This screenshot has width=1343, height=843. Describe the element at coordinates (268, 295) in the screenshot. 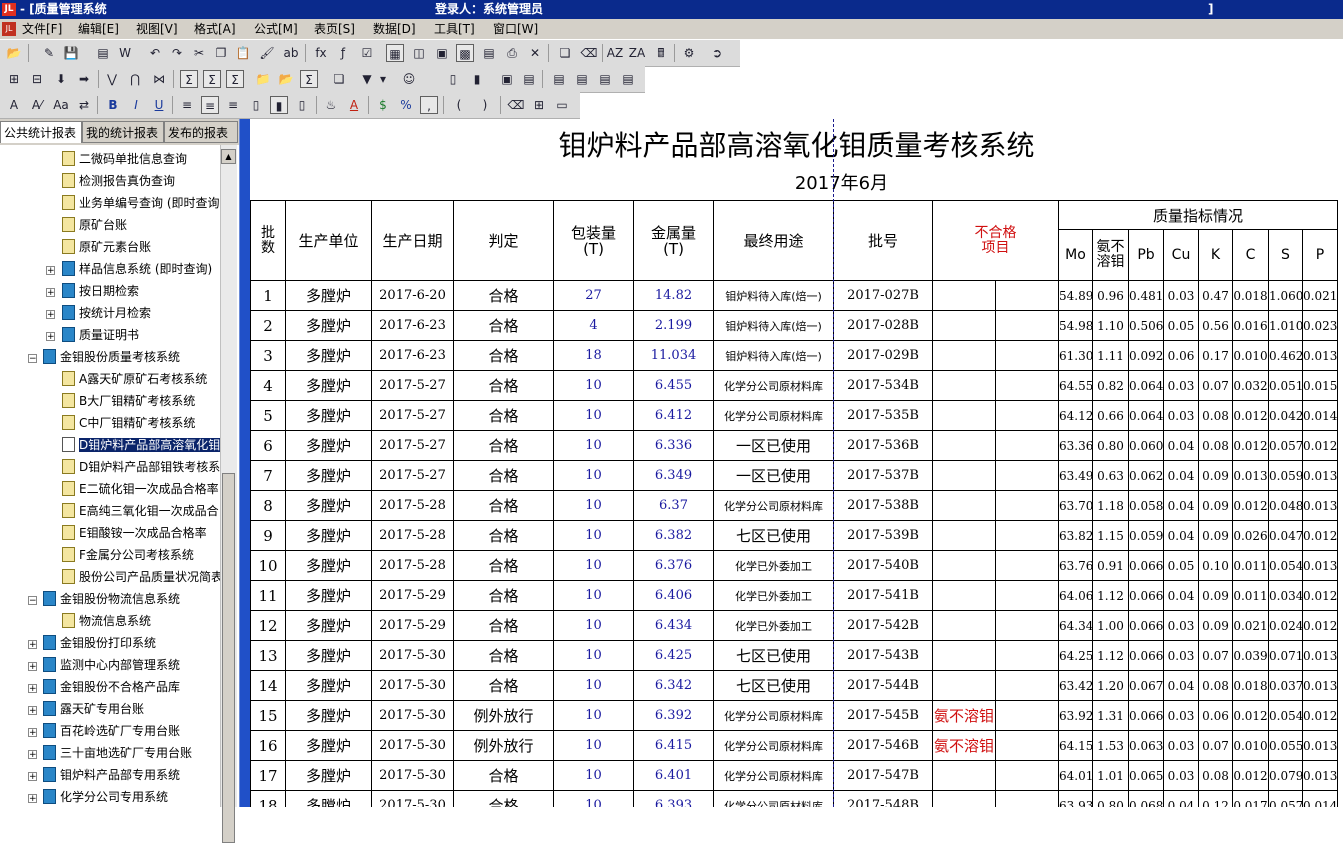

I see `cell-n: 1` at that location.